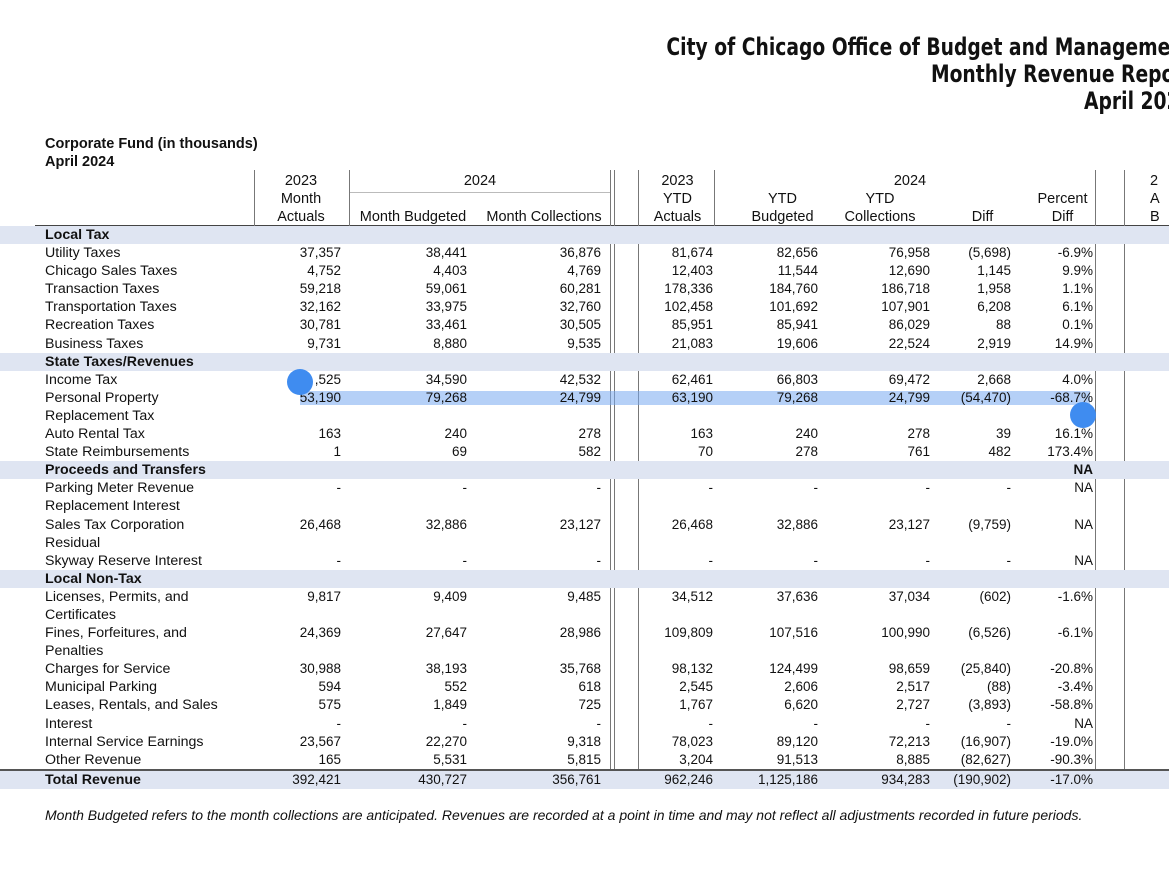  I want to click on row-label: Licenses, Permits, and, so click(117, 596).